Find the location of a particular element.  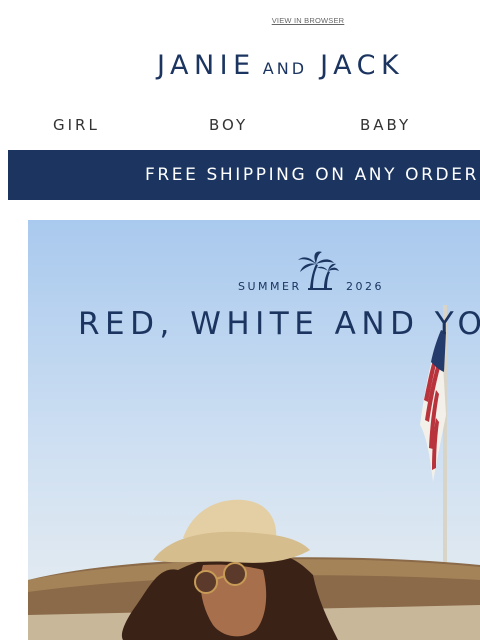

season-year: 2026 is located at coordinates (365, 286).